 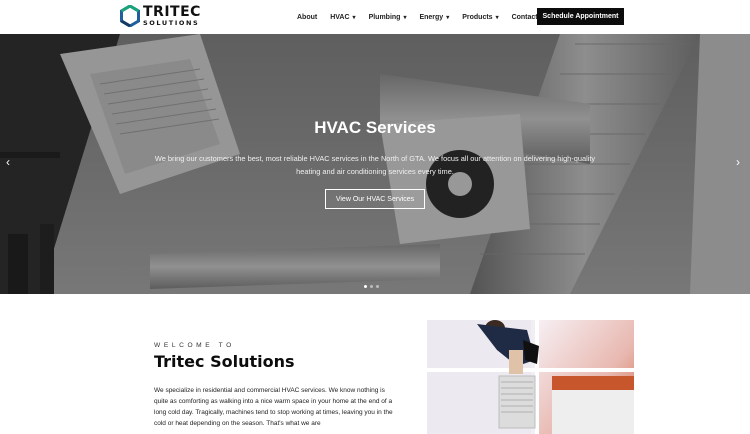 I want to click on hero-title: HVAC Services, so click(x=375, y=127).